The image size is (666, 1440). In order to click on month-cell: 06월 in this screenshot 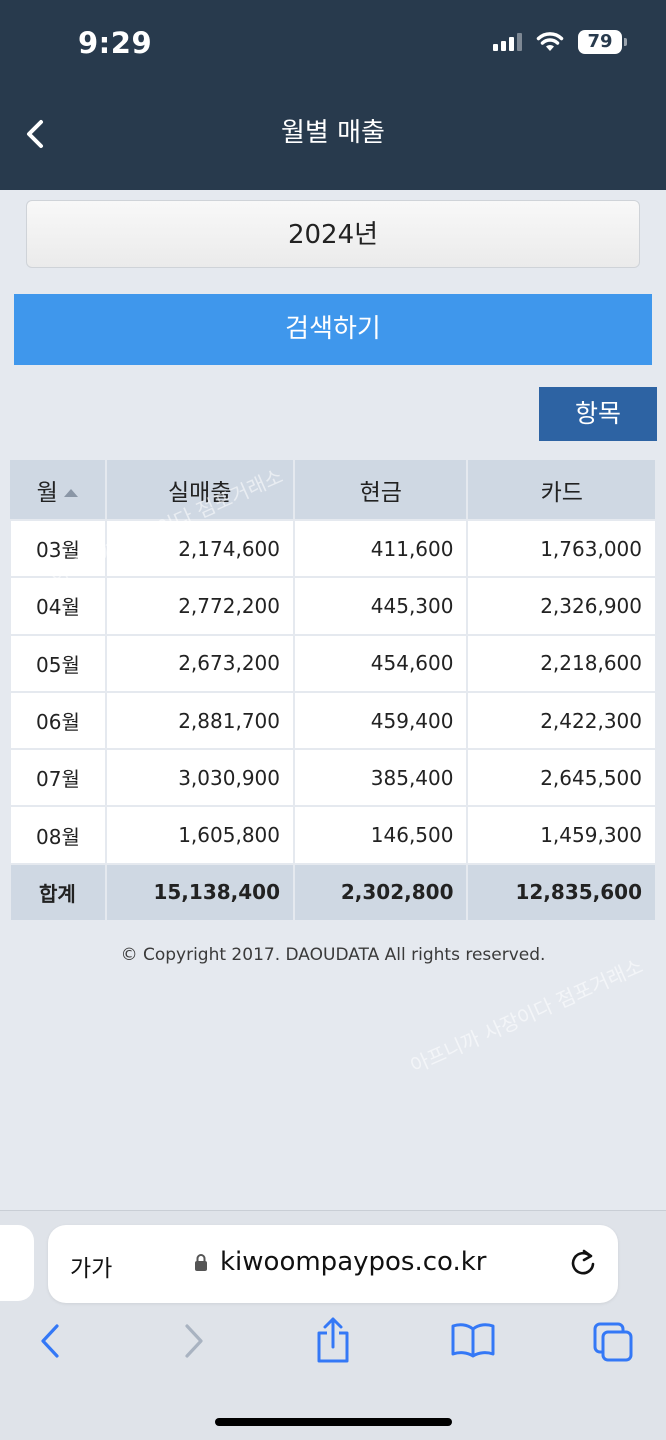, I will do `click(58, 720)`.